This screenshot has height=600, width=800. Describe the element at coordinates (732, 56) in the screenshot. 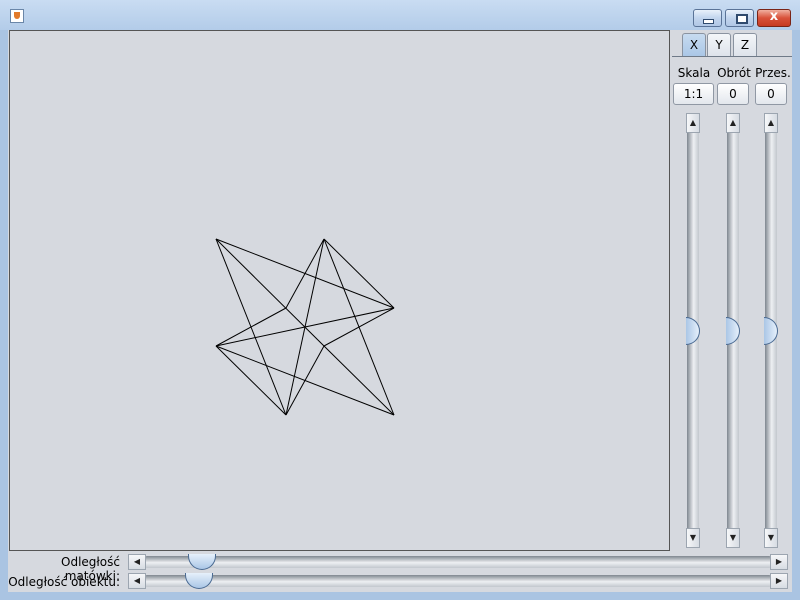

I see `tab-divider` at that location.